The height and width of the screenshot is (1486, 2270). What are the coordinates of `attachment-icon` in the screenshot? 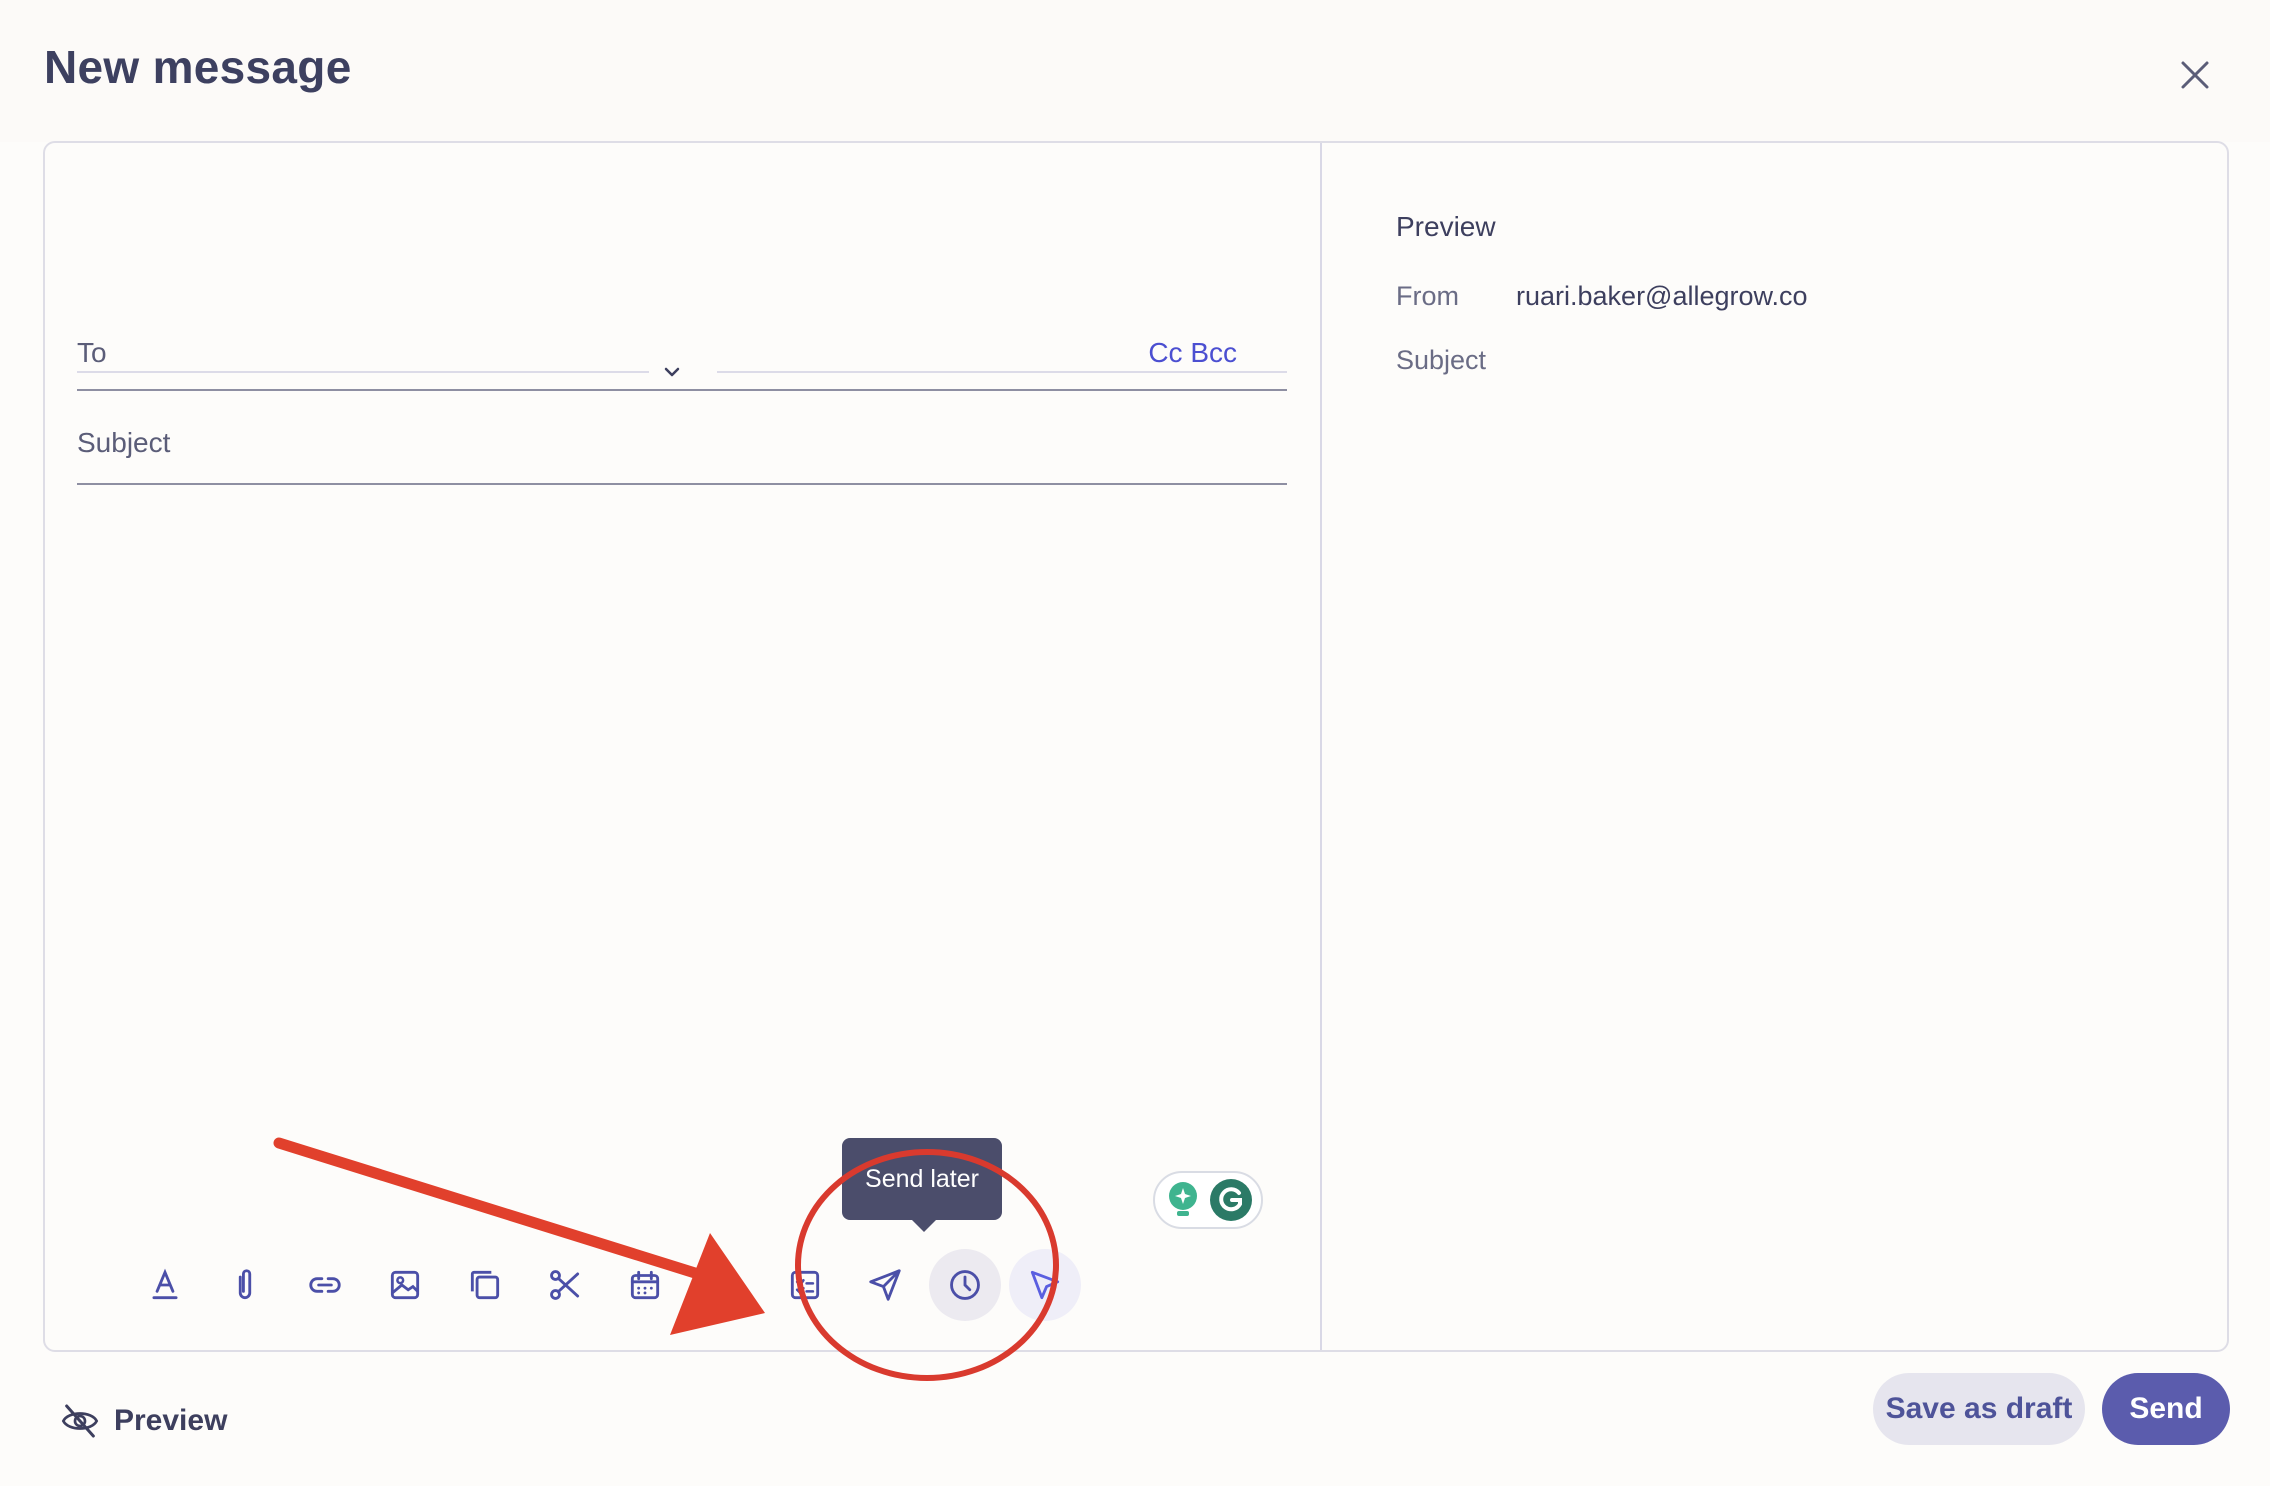 It's located at (245, 1284).